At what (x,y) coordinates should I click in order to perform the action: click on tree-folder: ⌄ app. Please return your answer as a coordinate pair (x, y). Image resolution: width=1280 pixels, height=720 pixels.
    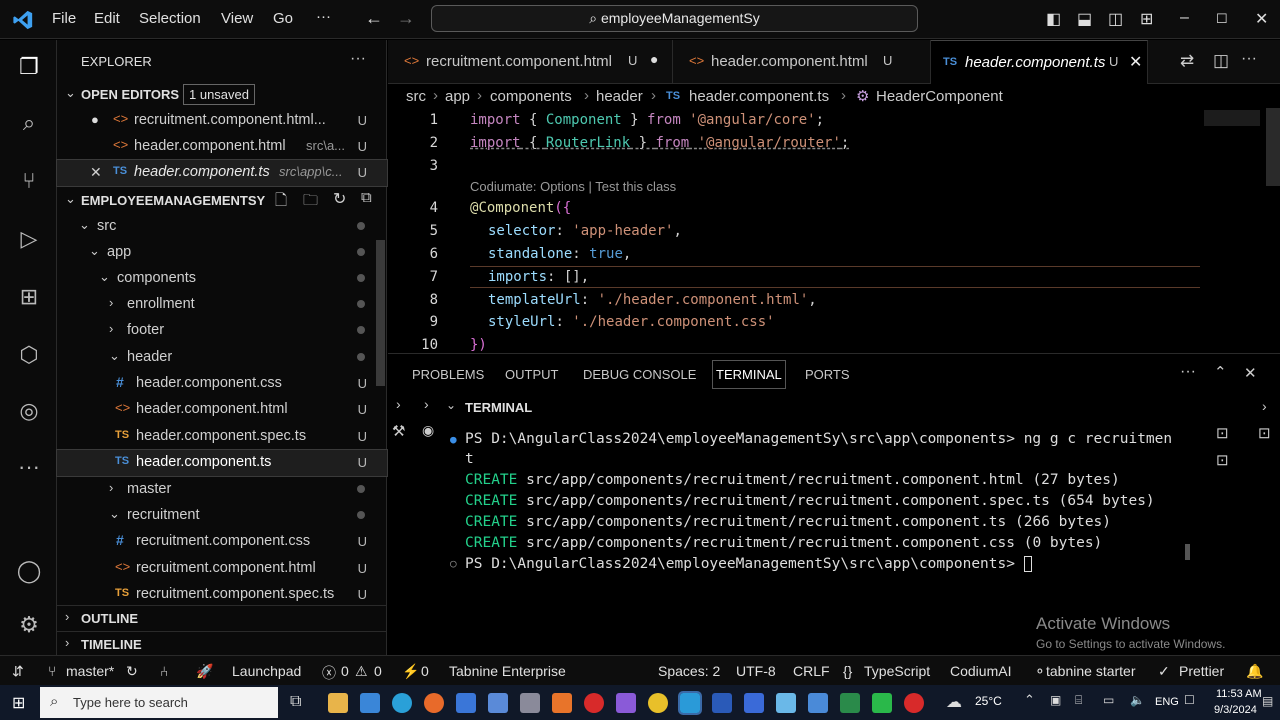
    Looking at the image, I should click on (222, 253).